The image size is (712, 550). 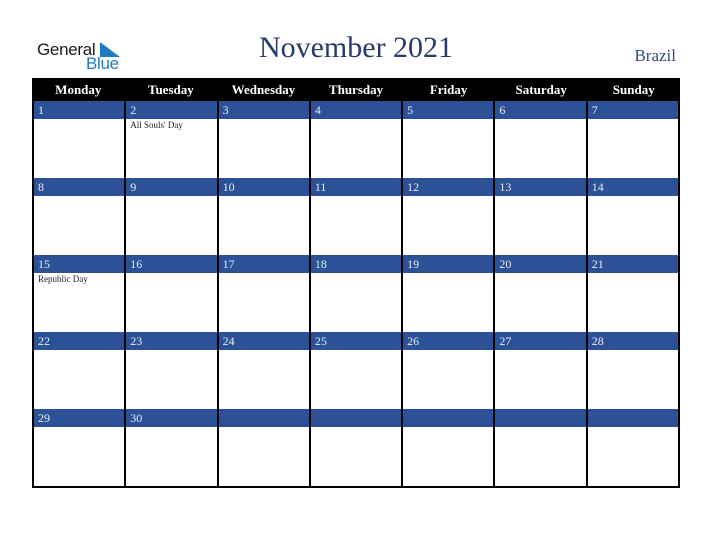 What do you see at coordinates (78, 216) in the screenshot?
I see `day-cell: 8` at bounding box center [78, 216].